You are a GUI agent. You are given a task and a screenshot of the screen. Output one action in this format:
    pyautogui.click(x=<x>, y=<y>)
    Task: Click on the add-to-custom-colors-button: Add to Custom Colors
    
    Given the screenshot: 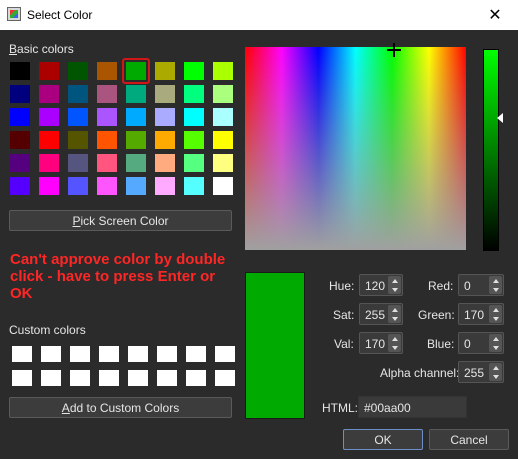 What is the action you would take?
    pyautogui.click(x=120, y=407)
    